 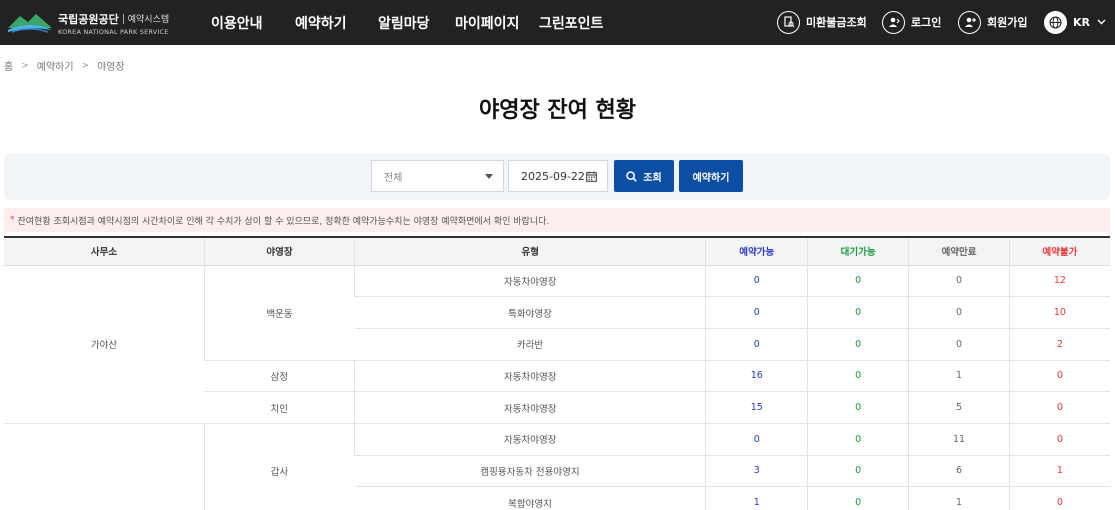 What do you see at coordinates (393, 178) in the screenshot?
I see `office-select-value: 전체` at bounding box center [393, 178].